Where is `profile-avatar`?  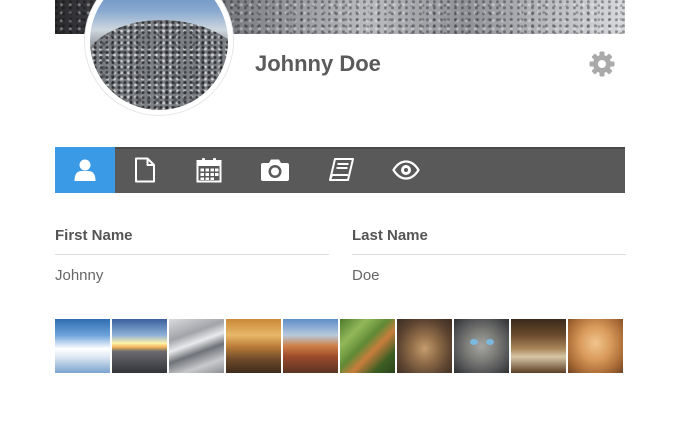 profile-avatar is located at coordinates (159, 57).